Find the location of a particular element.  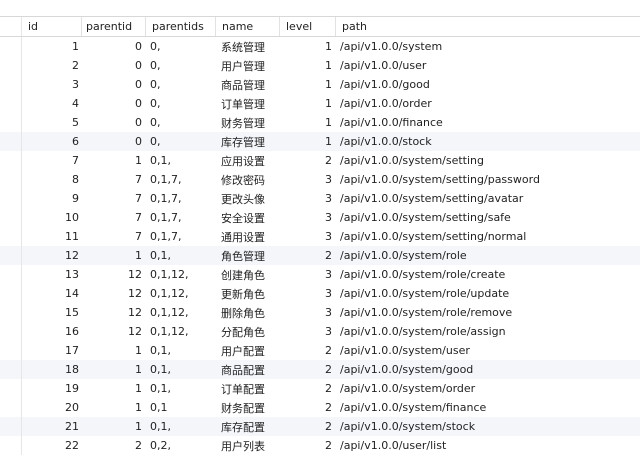

cell-name: 修改密码 is located at coordinates (248, 179).